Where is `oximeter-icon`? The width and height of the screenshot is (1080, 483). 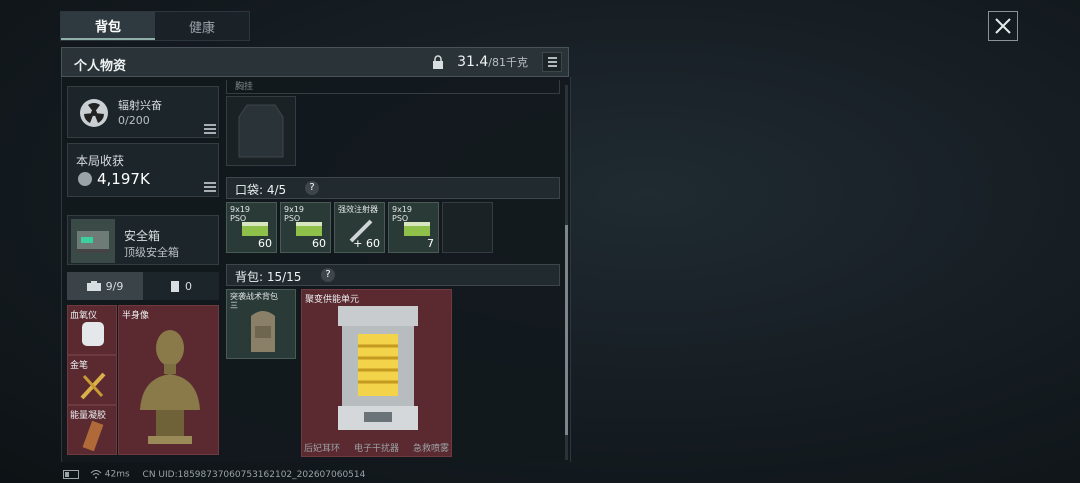
oximeter-icon is located at coordinates (93, 334).